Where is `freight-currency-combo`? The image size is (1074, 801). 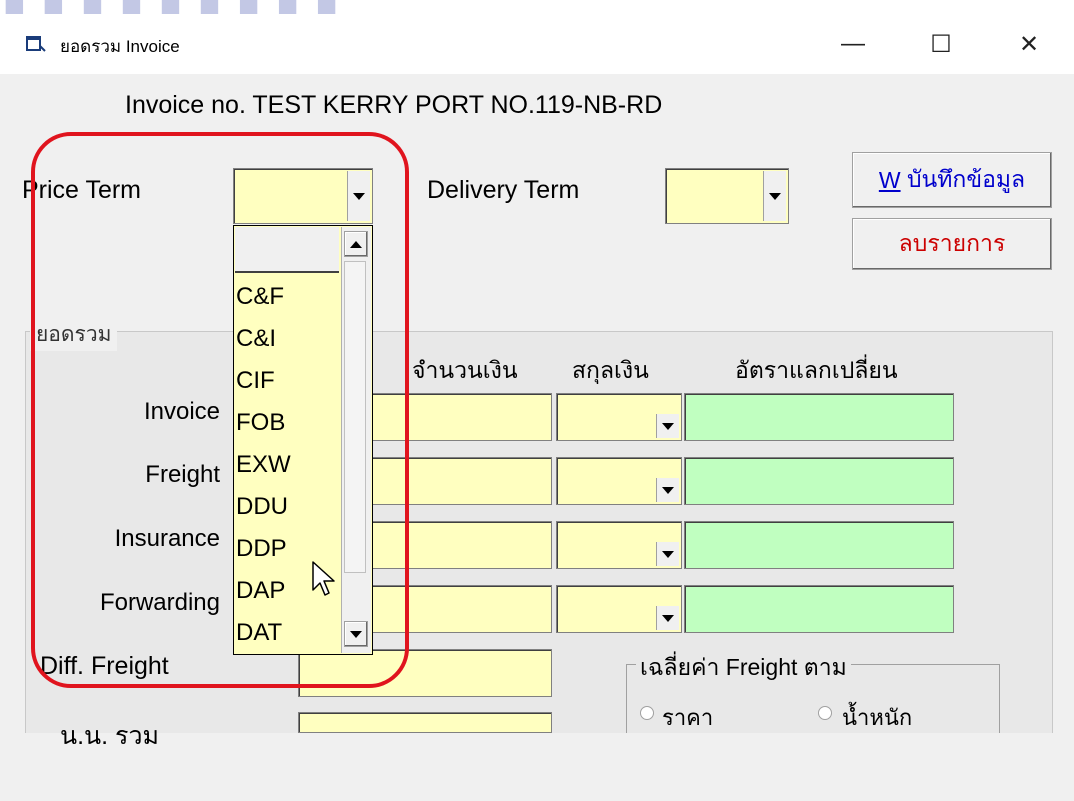
freight-currency-combo is located at coordinates (619, 481).